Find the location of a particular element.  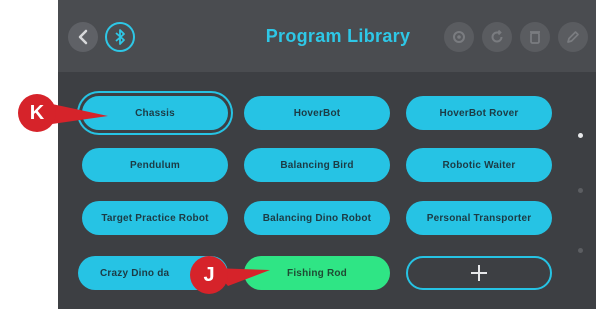

program-label: Chassis is located at coordinates (155, 113).